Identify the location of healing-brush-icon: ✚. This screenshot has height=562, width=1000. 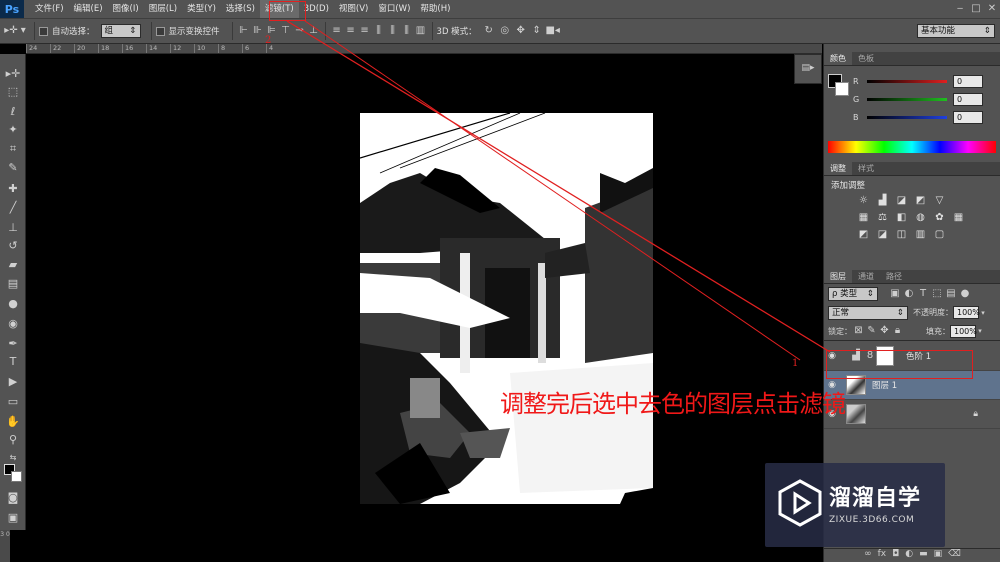
(13, 189).